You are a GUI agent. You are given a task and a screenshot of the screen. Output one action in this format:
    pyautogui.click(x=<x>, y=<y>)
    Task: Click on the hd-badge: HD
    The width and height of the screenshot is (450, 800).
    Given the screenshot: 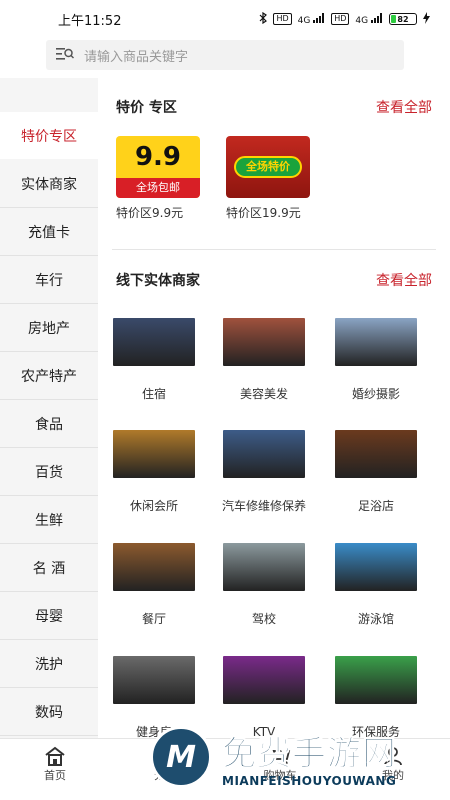 What is the action you would take?
    pyautogui.click(x=282, y=19)
    